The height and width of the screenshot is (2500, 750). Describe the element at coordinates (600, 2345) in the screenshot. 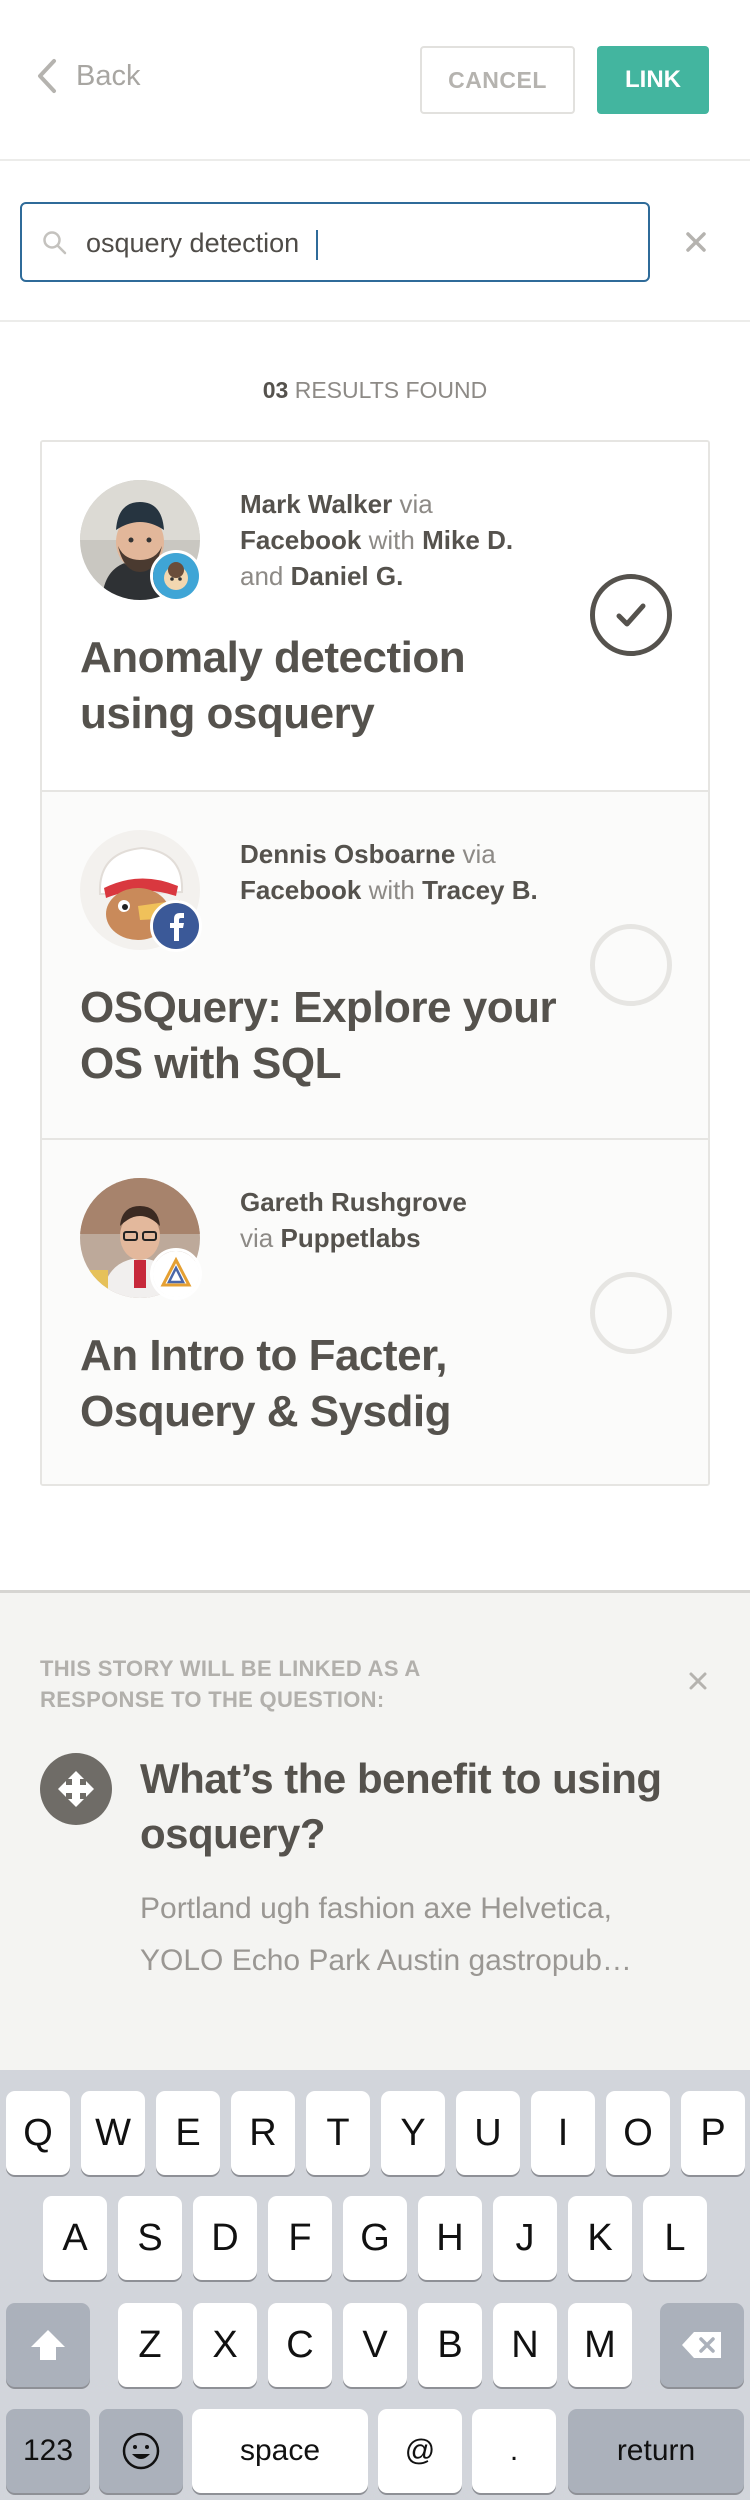

I see `key-m: M` at that location.